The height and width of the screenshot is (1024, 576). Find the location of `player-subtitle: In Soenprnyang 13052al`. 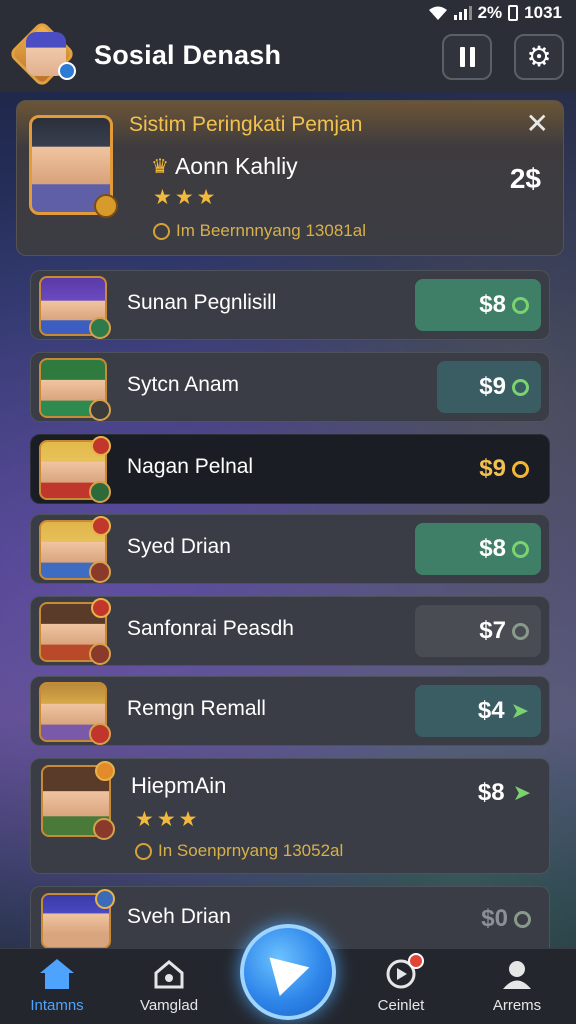

player-subtitle: In Soenprnyang 13052al is located at coordinates (239, 851).